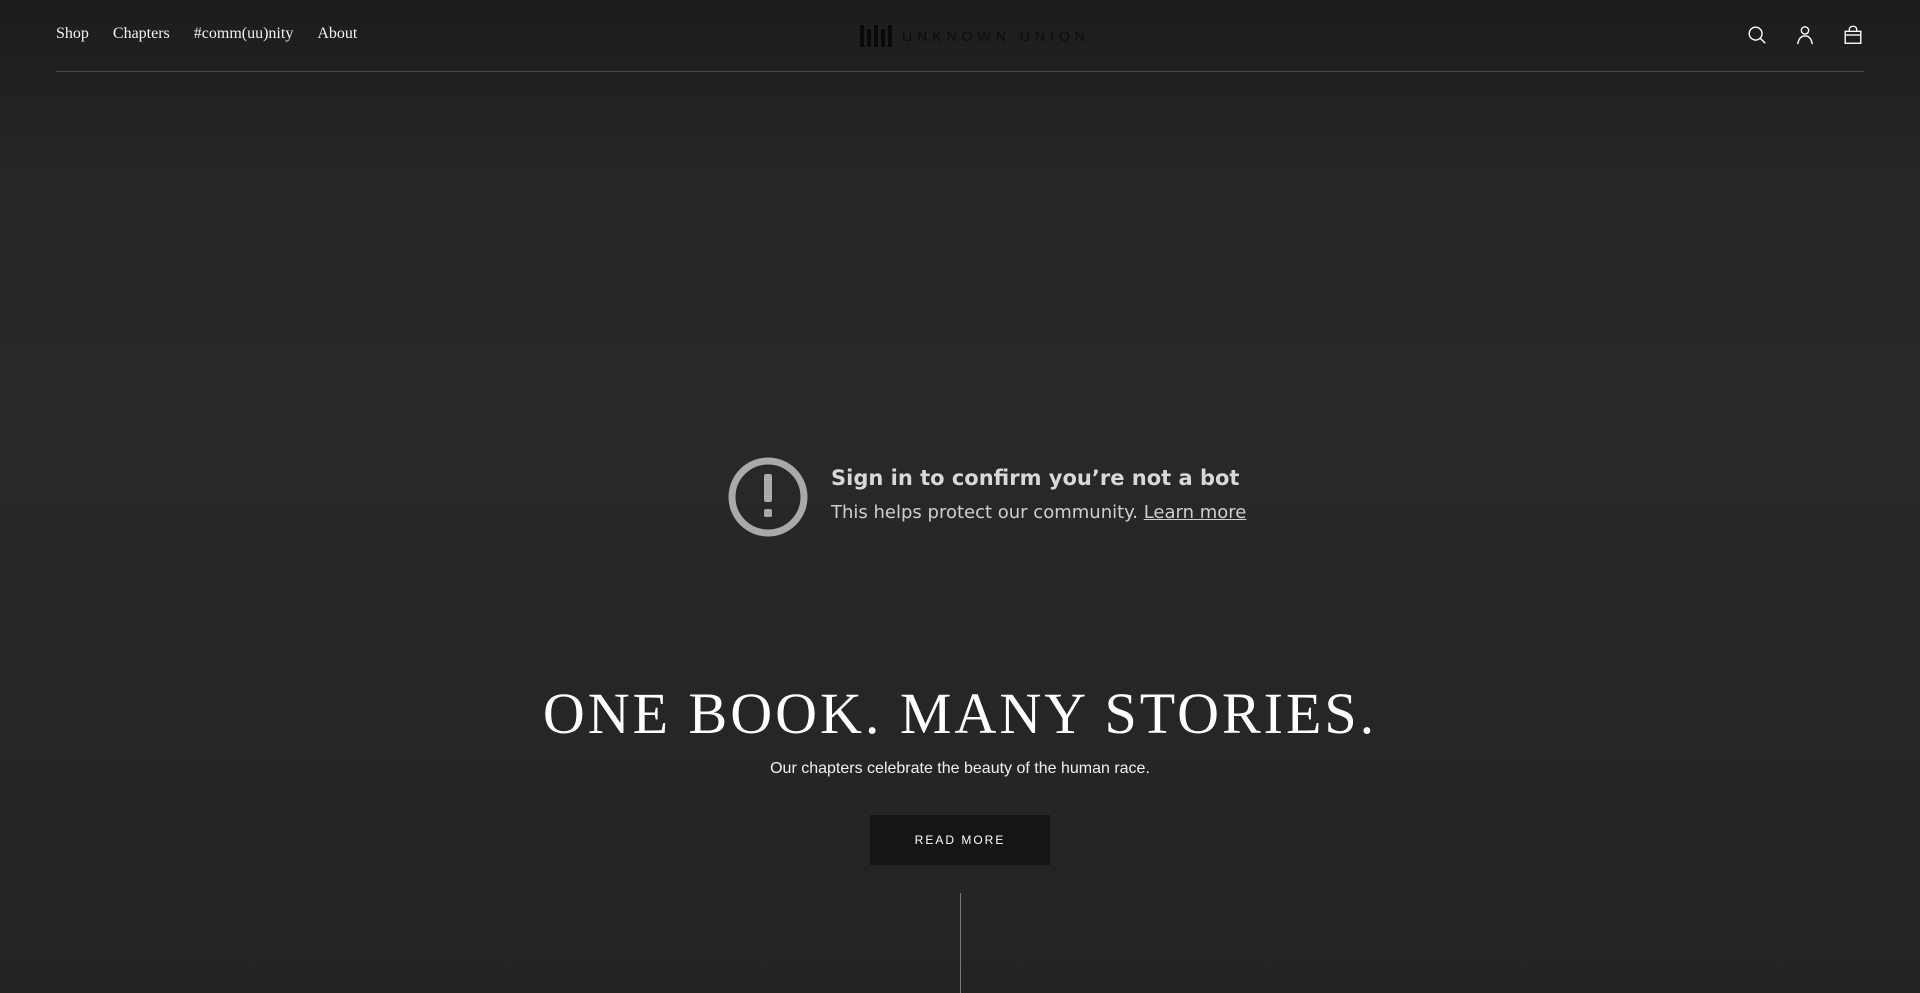 The width and height of the screenshot is (1920, 993). What do you see at coordinates (244, 34) in the screenshot?
I see `nav-item-community: #comm(uu)nity` at bounding box center [244, 34].